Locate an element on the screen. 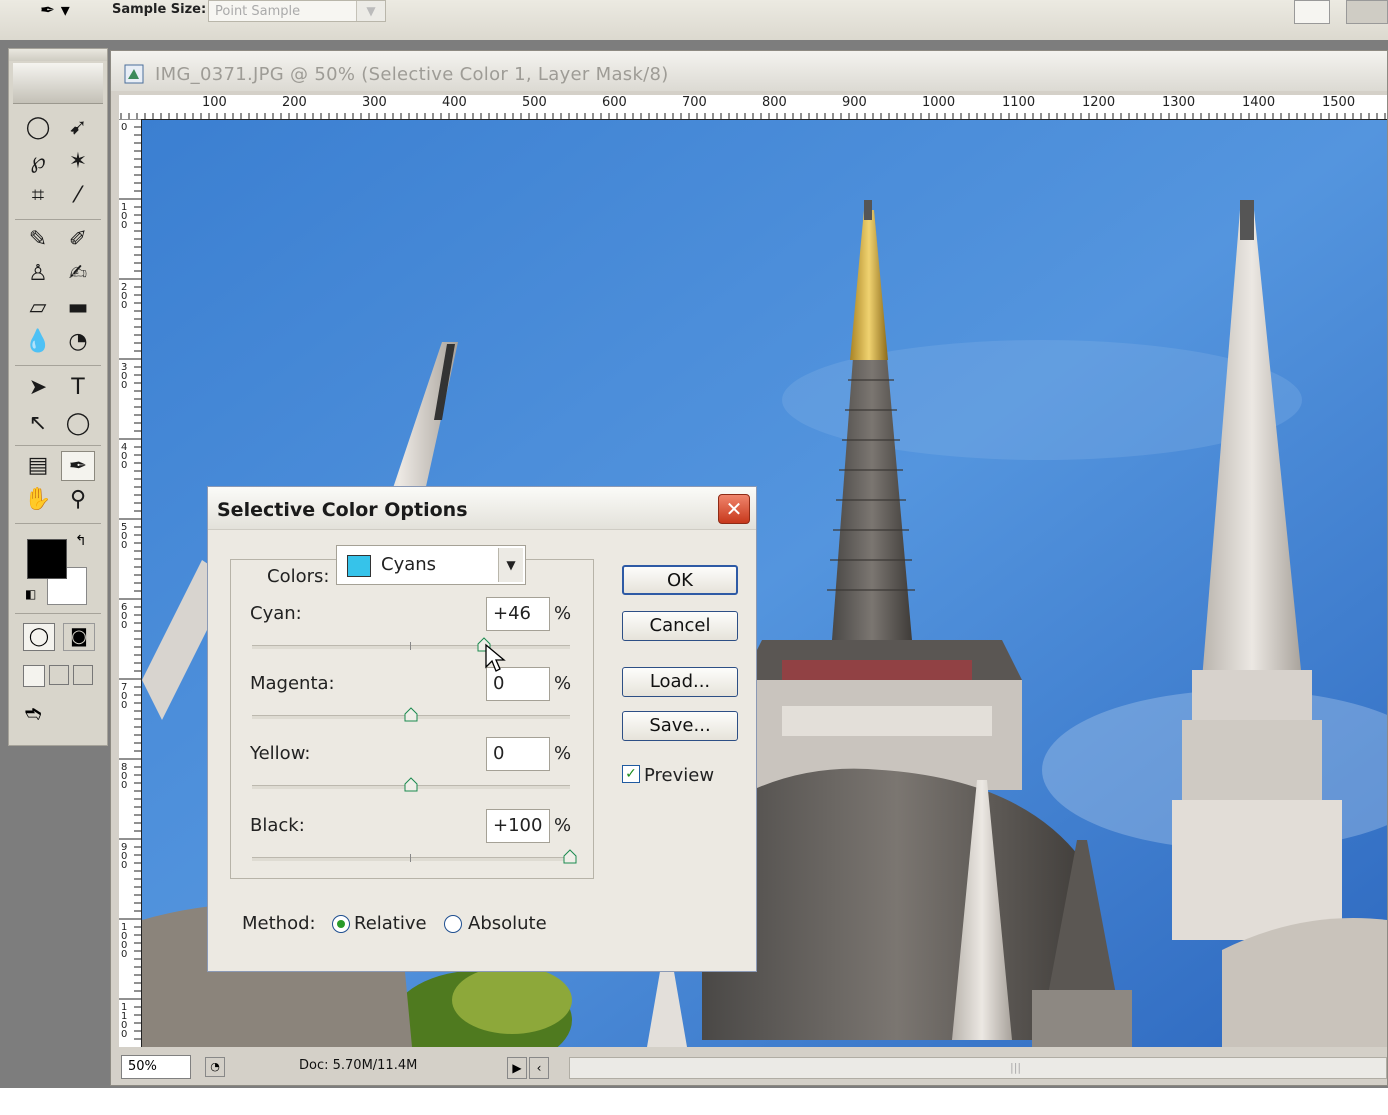 This screenshot has height=1115, width=1388. yellow-slider-track is located at coordinates (411, 784).